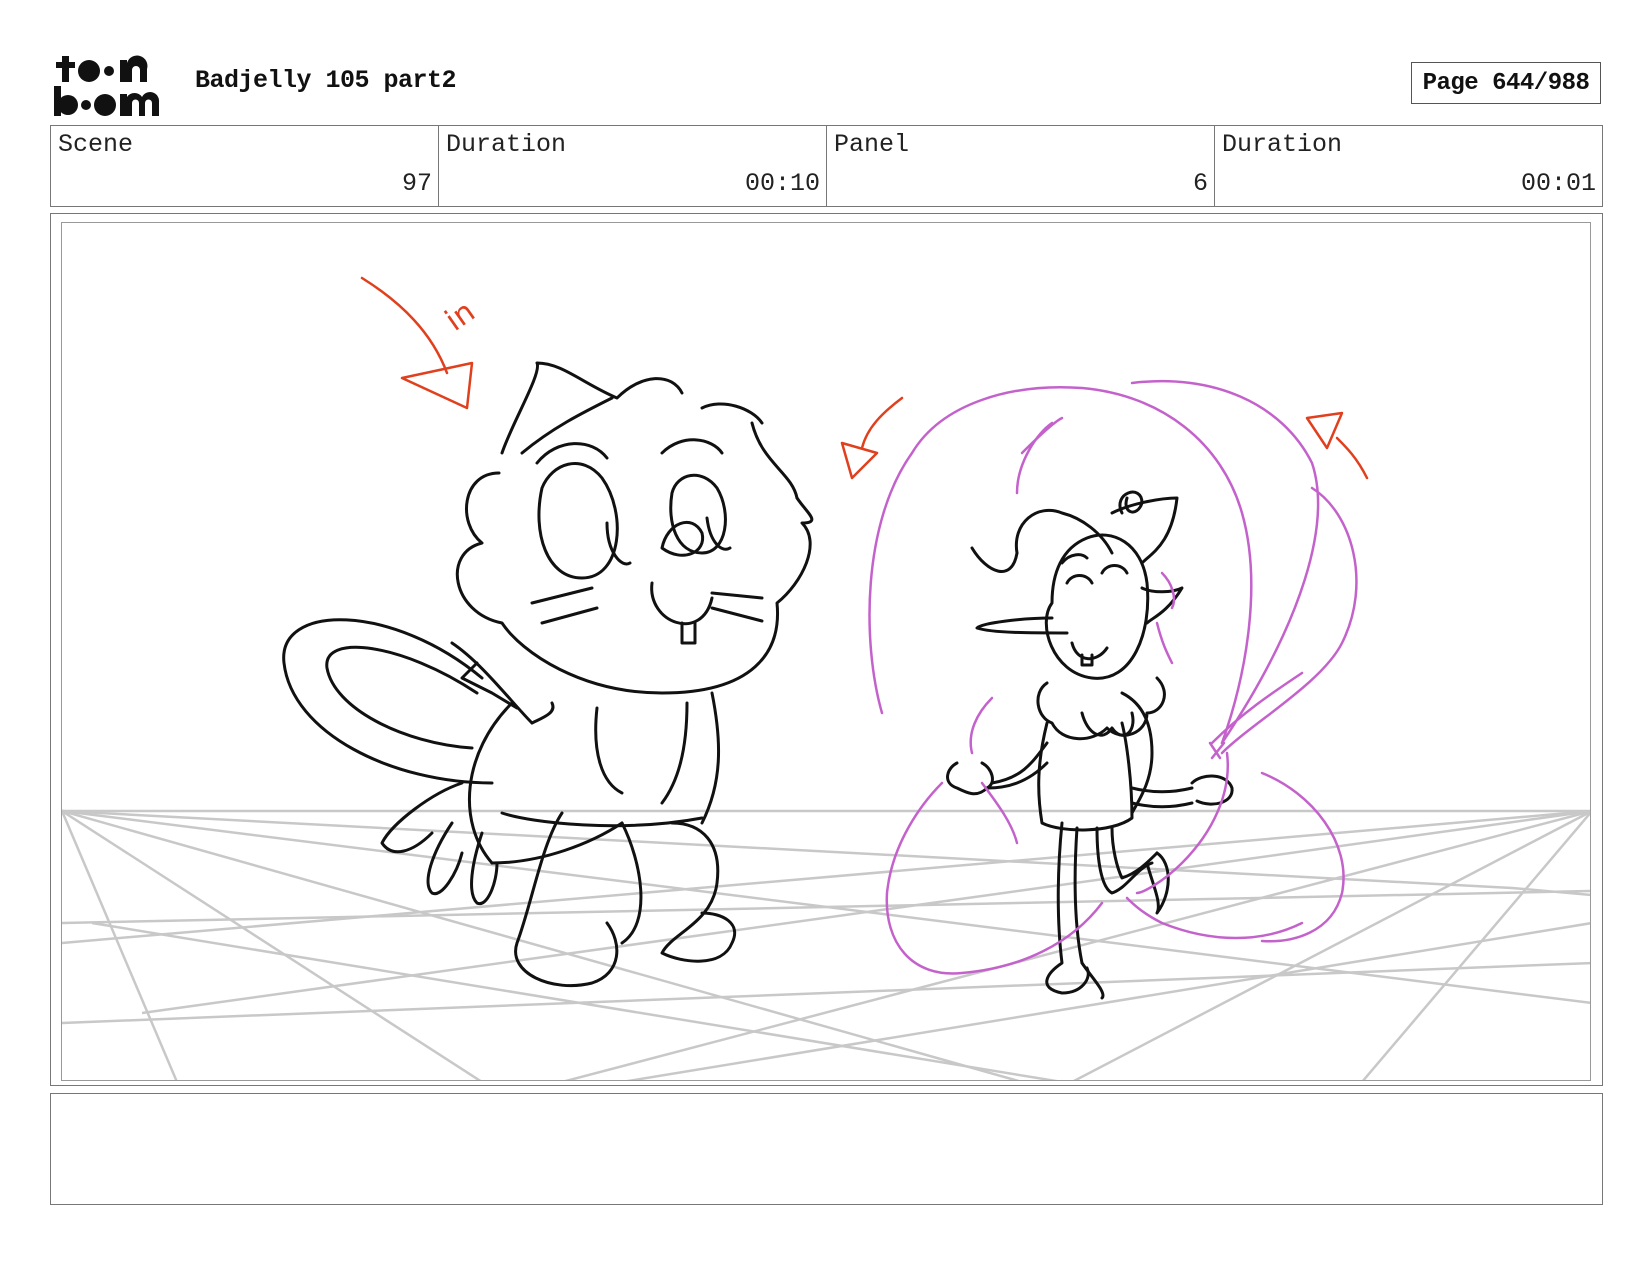  I want to click on panel-value: 6, so click(1200, 183).